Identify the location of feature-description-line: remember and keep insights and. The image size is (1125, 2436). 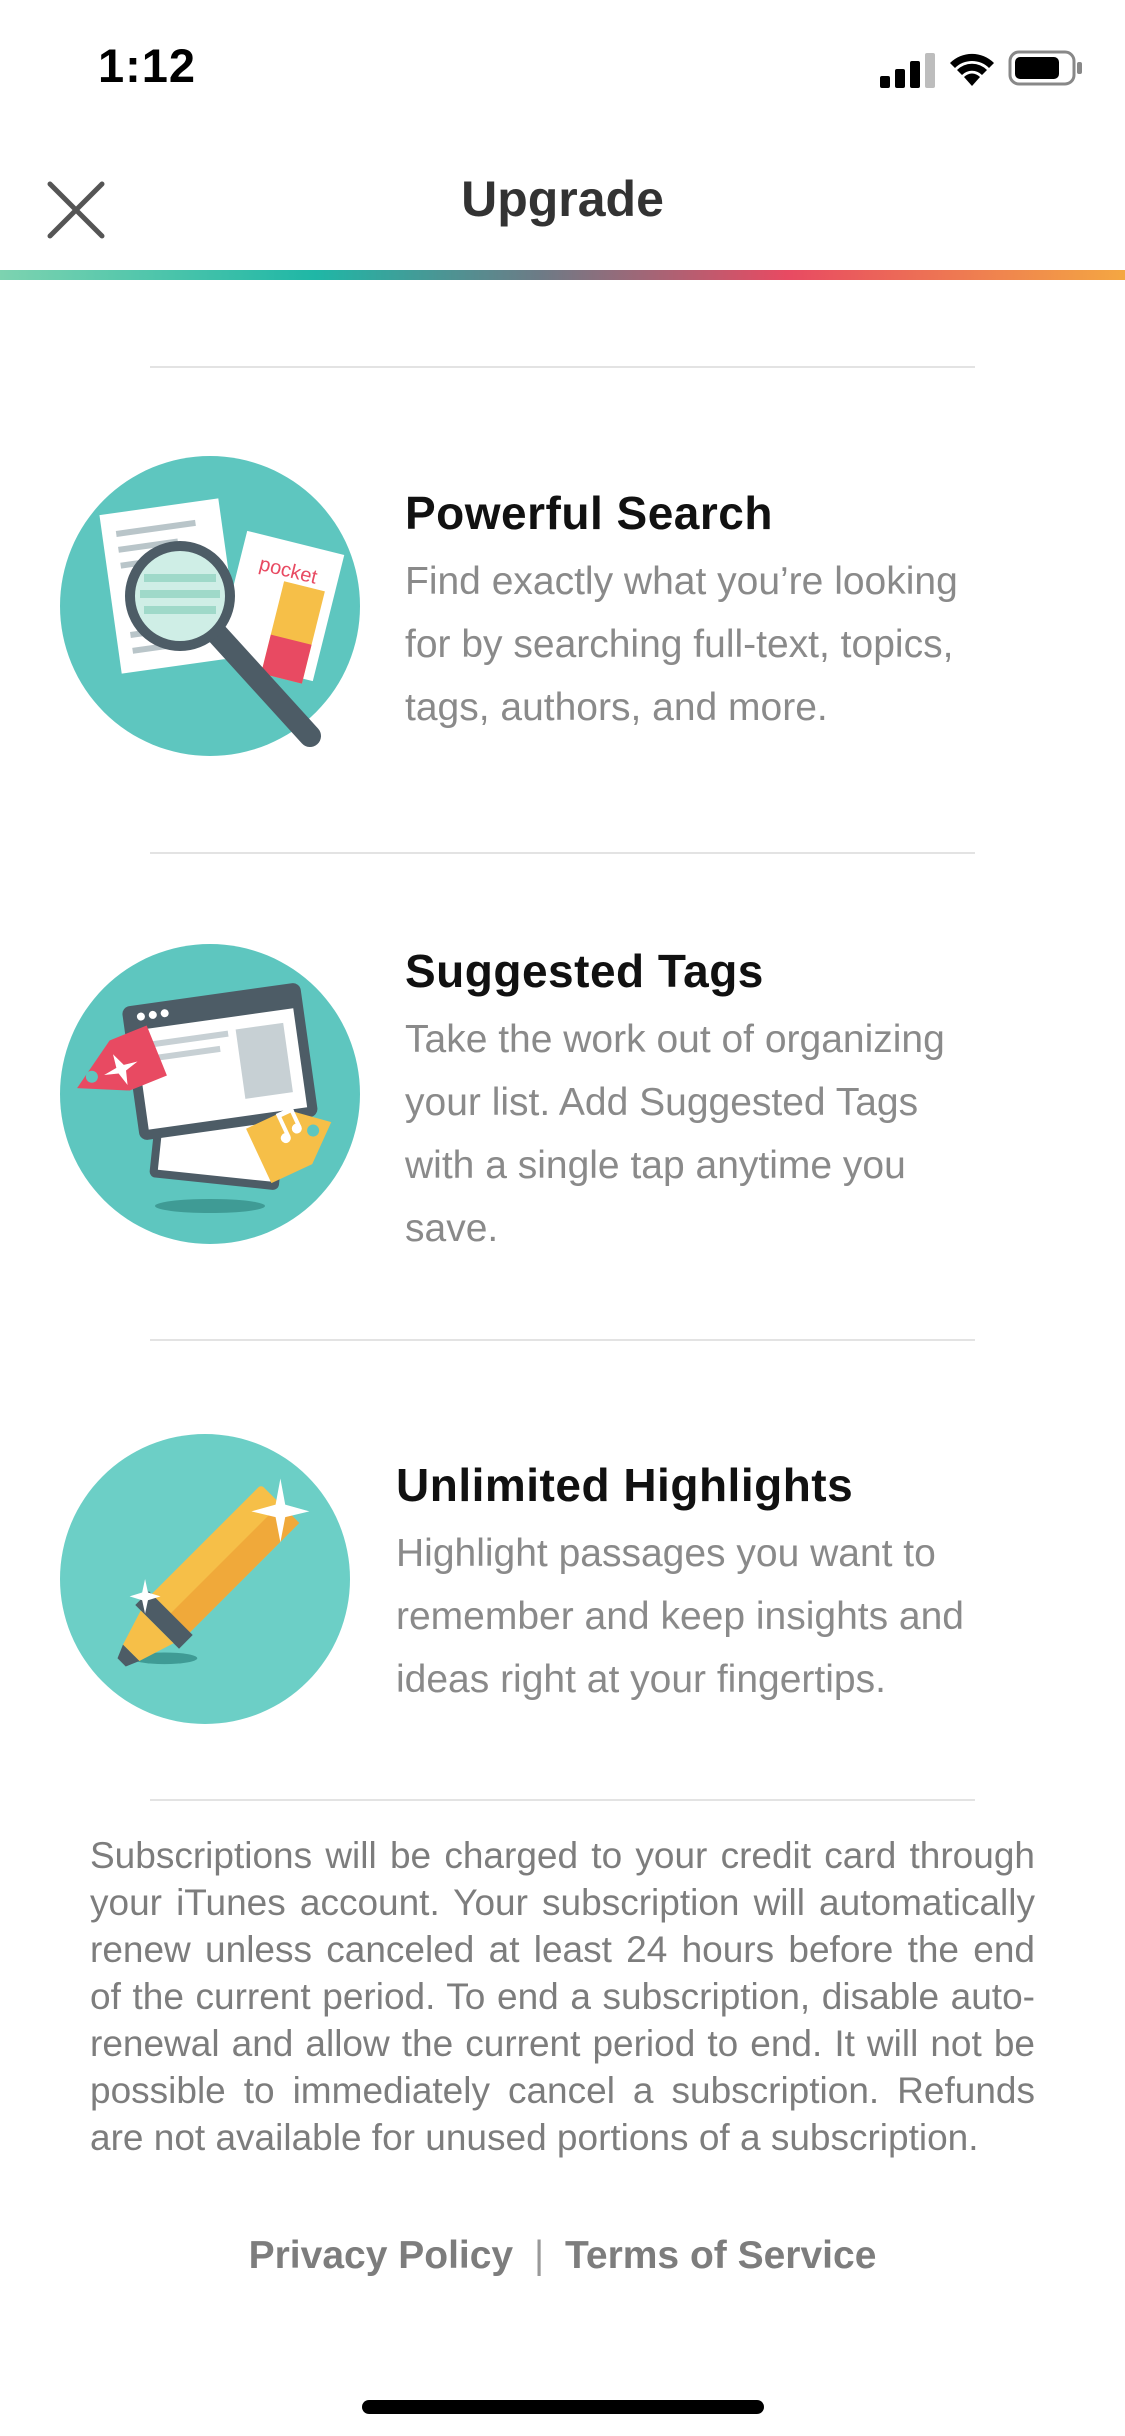
(680, 1616).